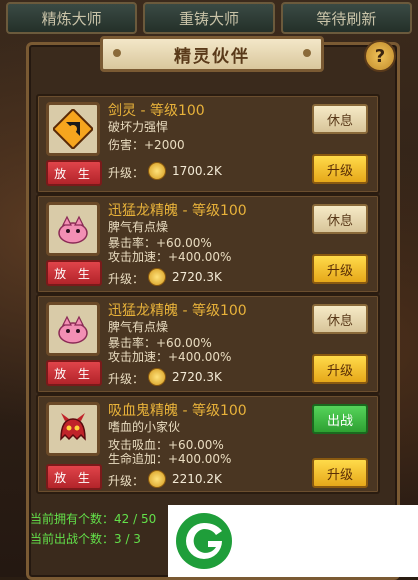 The width and height of the screenshot is (418, 580). What do you see at coordinates (73, 429) in the screenshot?
I see `vampire-ghost-icon` at bounding box center [73, 429].